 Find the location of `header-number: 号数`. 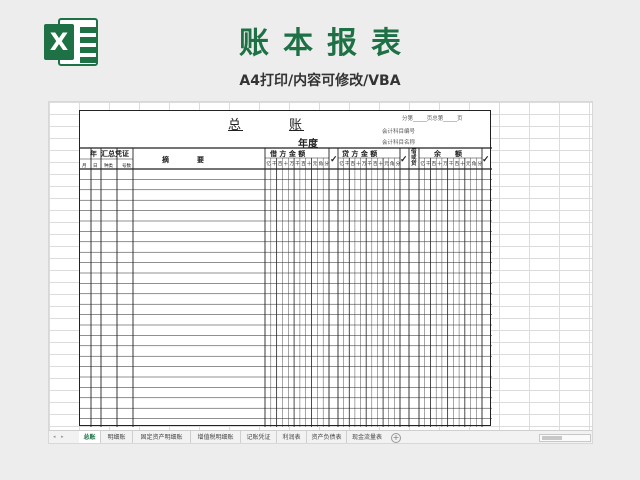

header-number: 号数 is located at coordinates (126, 166).